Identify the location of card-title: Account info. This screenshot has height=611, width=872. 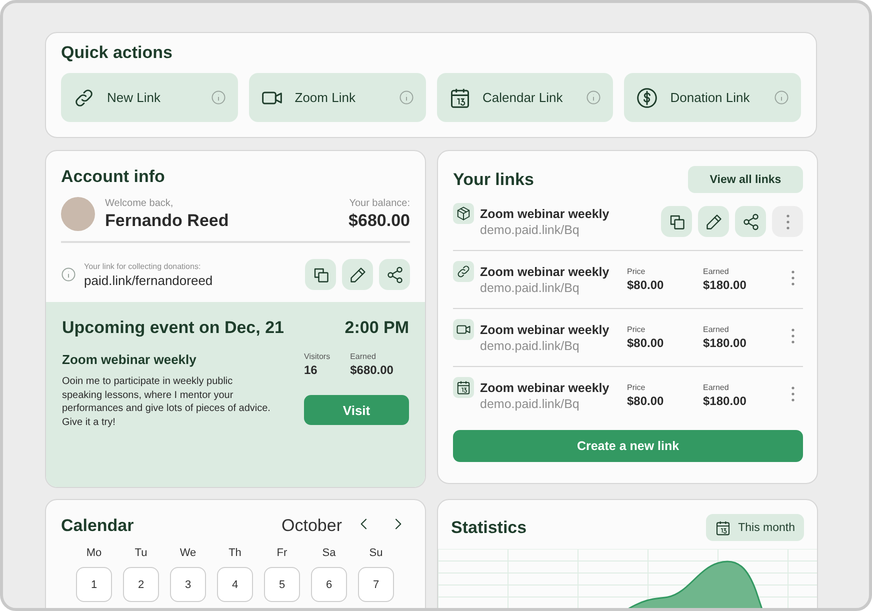
(113, 177).